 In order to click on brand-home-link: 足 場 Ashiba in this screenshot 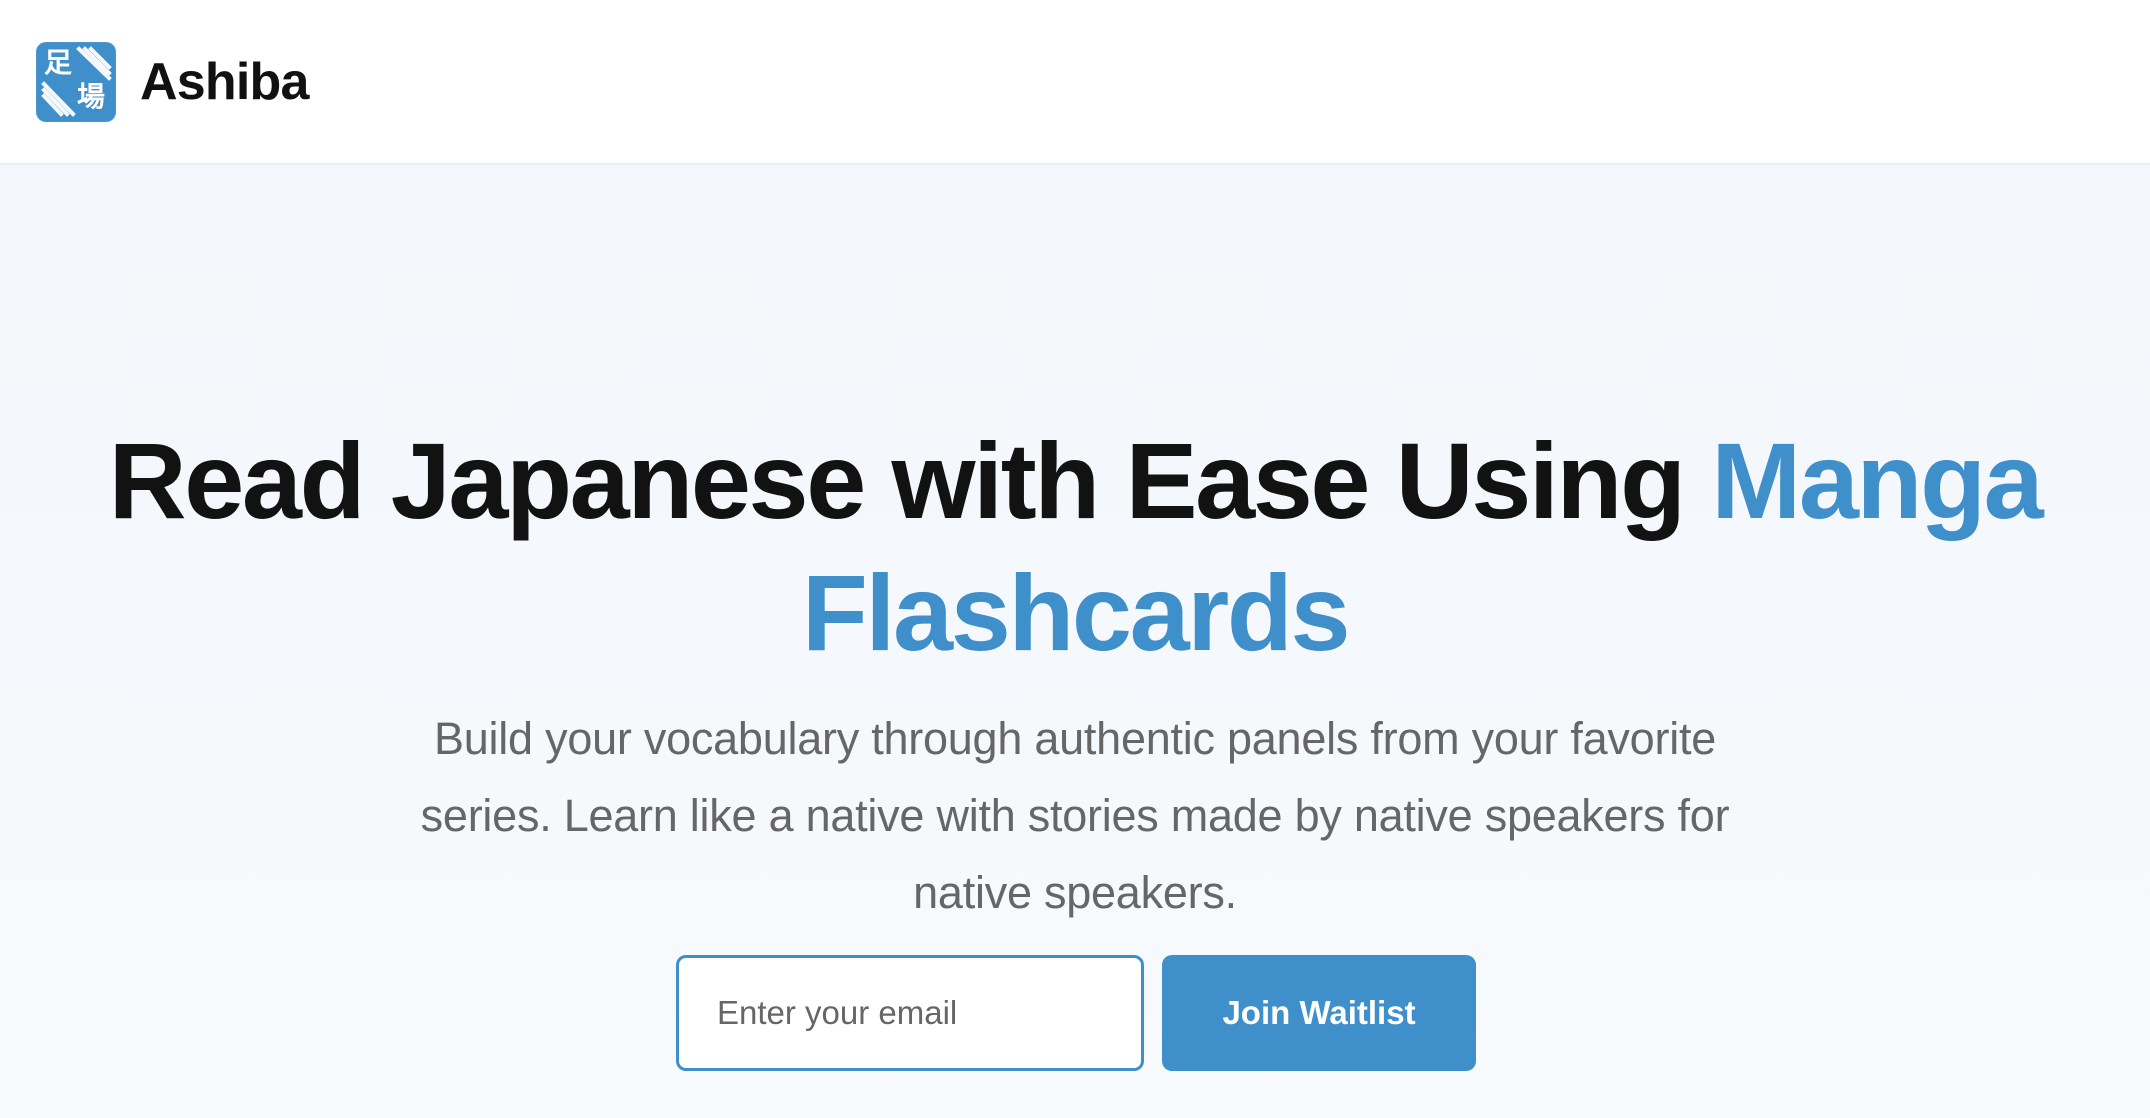, I will do `click(172, 82)`.